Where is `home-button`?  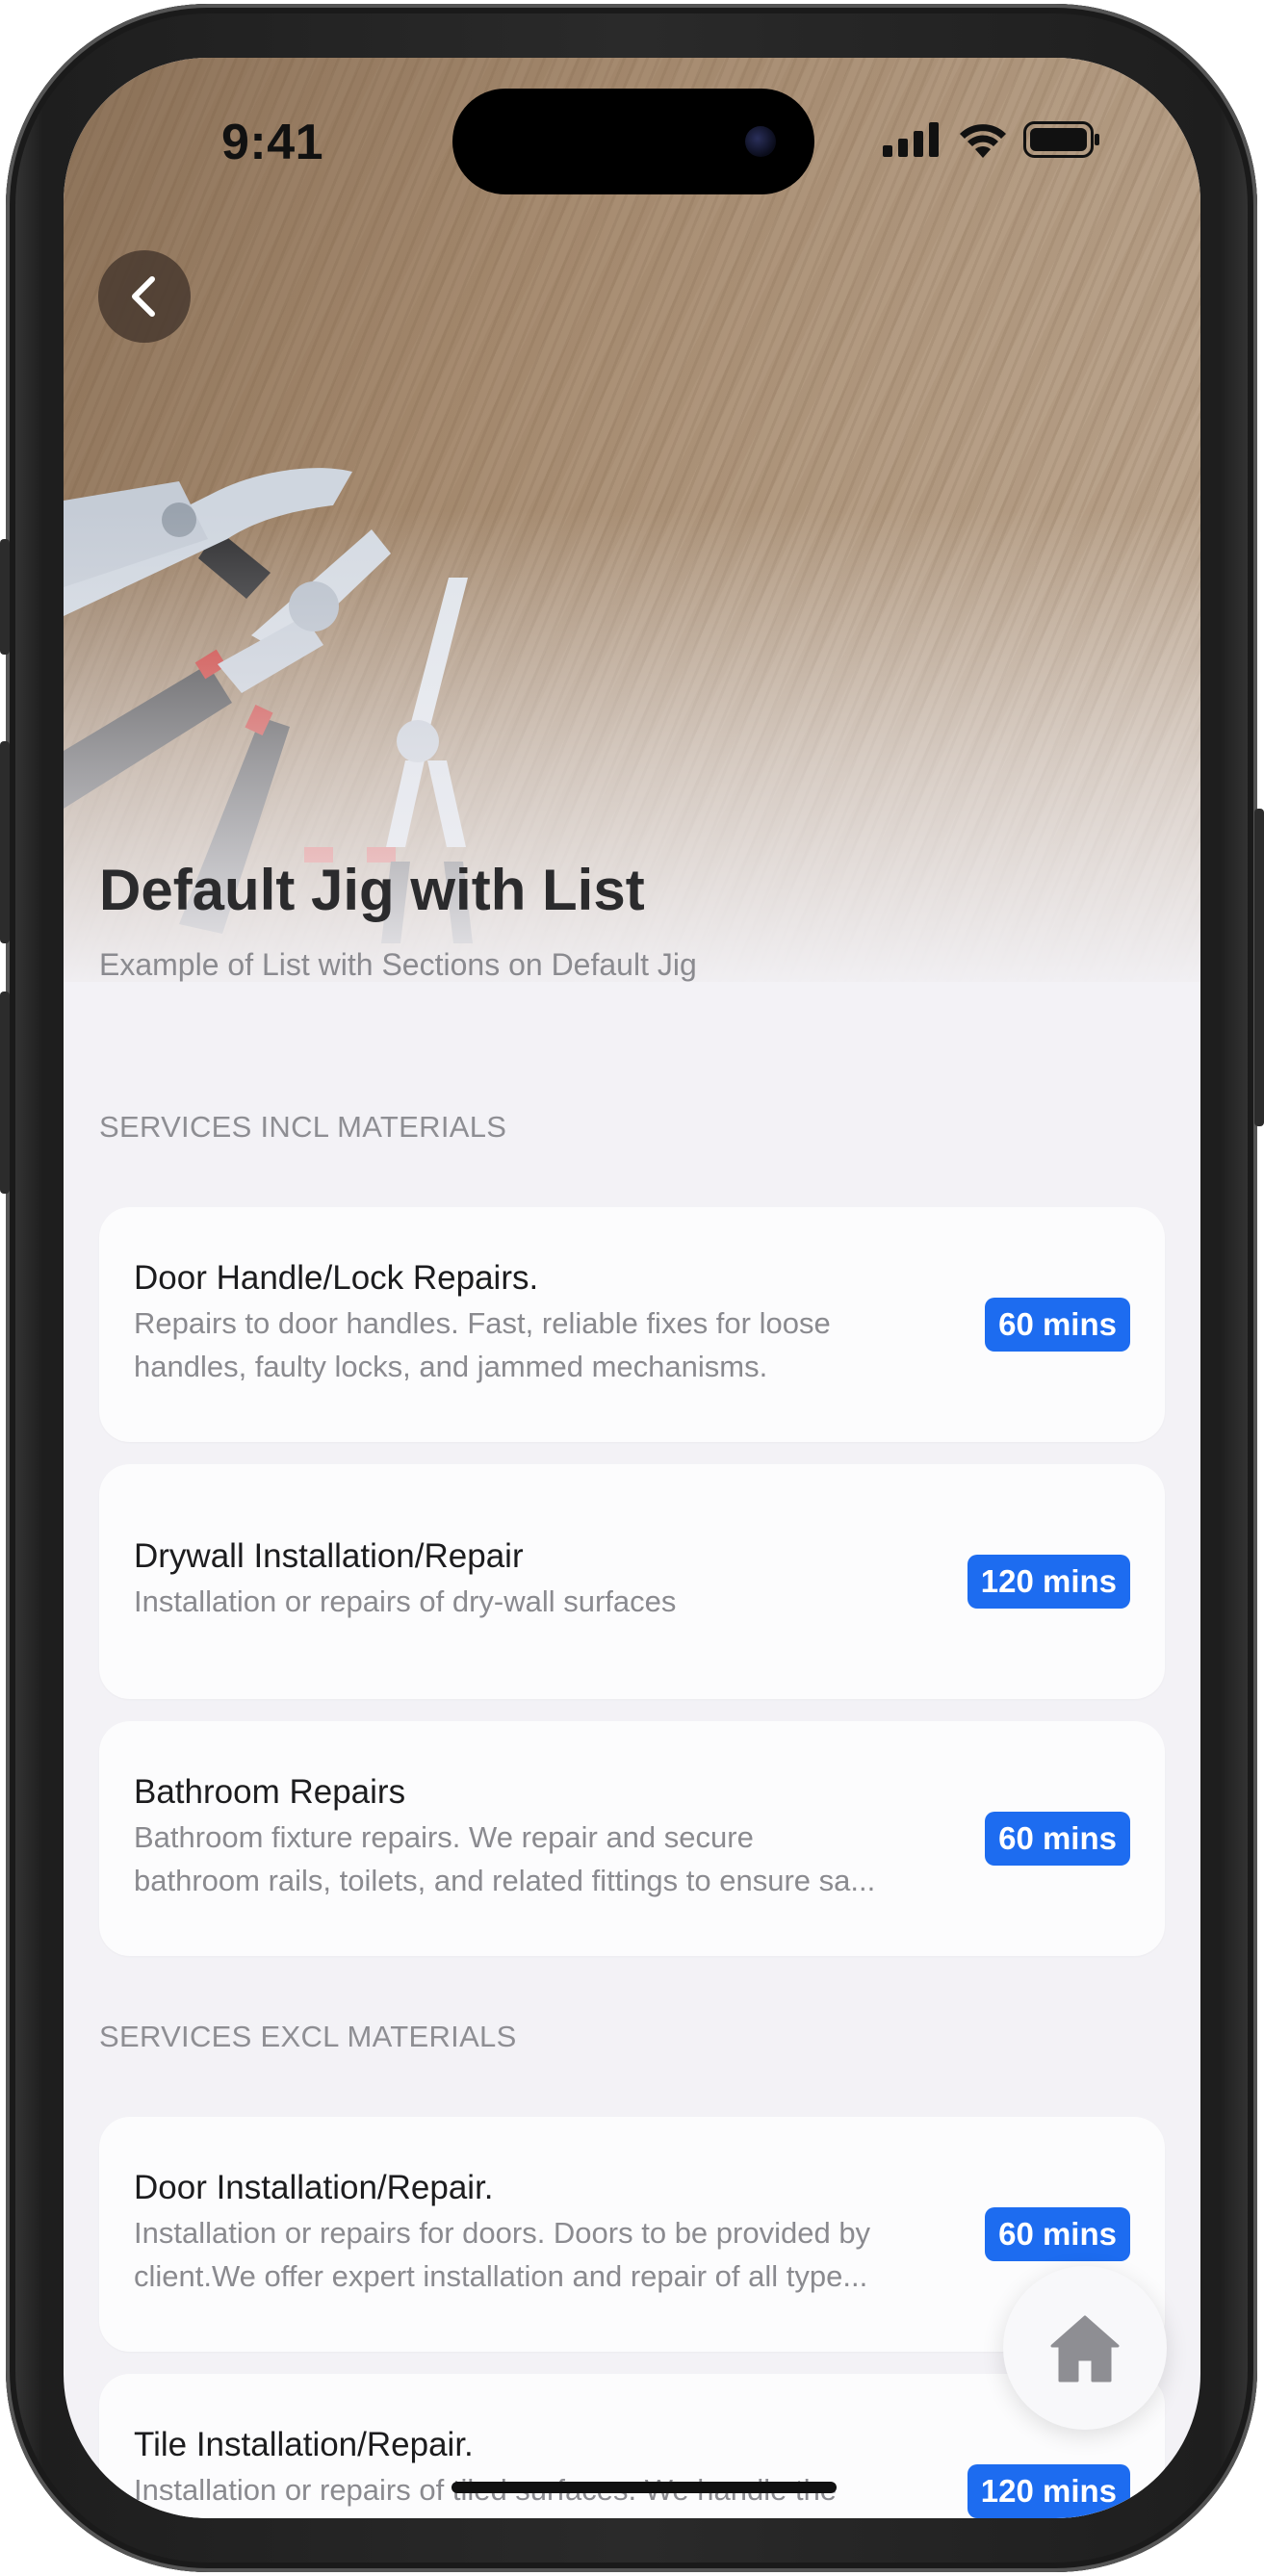
home-button is located at coordinates (1085, 2348).